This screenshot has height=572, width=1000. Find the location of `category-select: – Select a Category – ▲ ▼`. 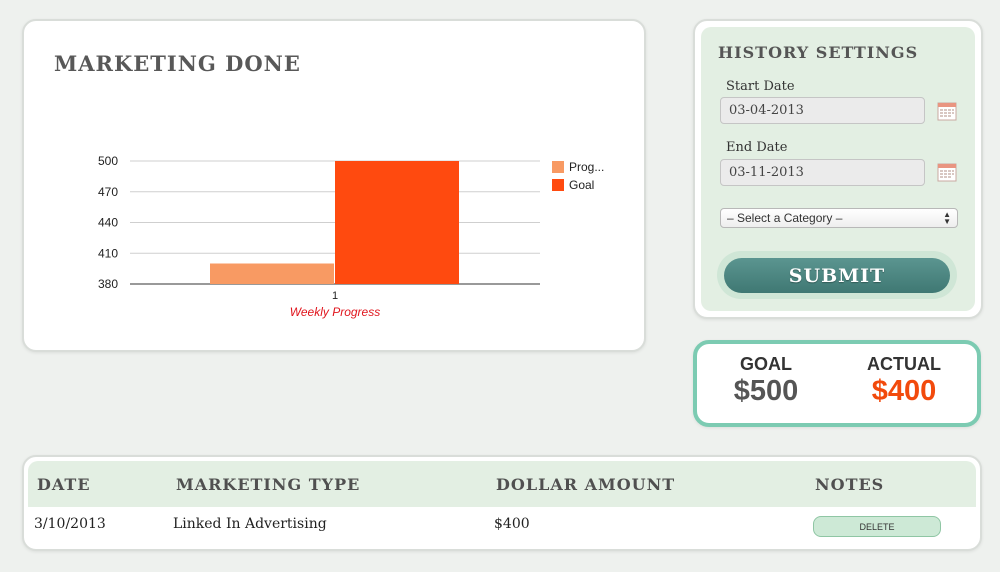

category-select: – Select a Category – ▲ ▼ is located at coordinates (839, 218).